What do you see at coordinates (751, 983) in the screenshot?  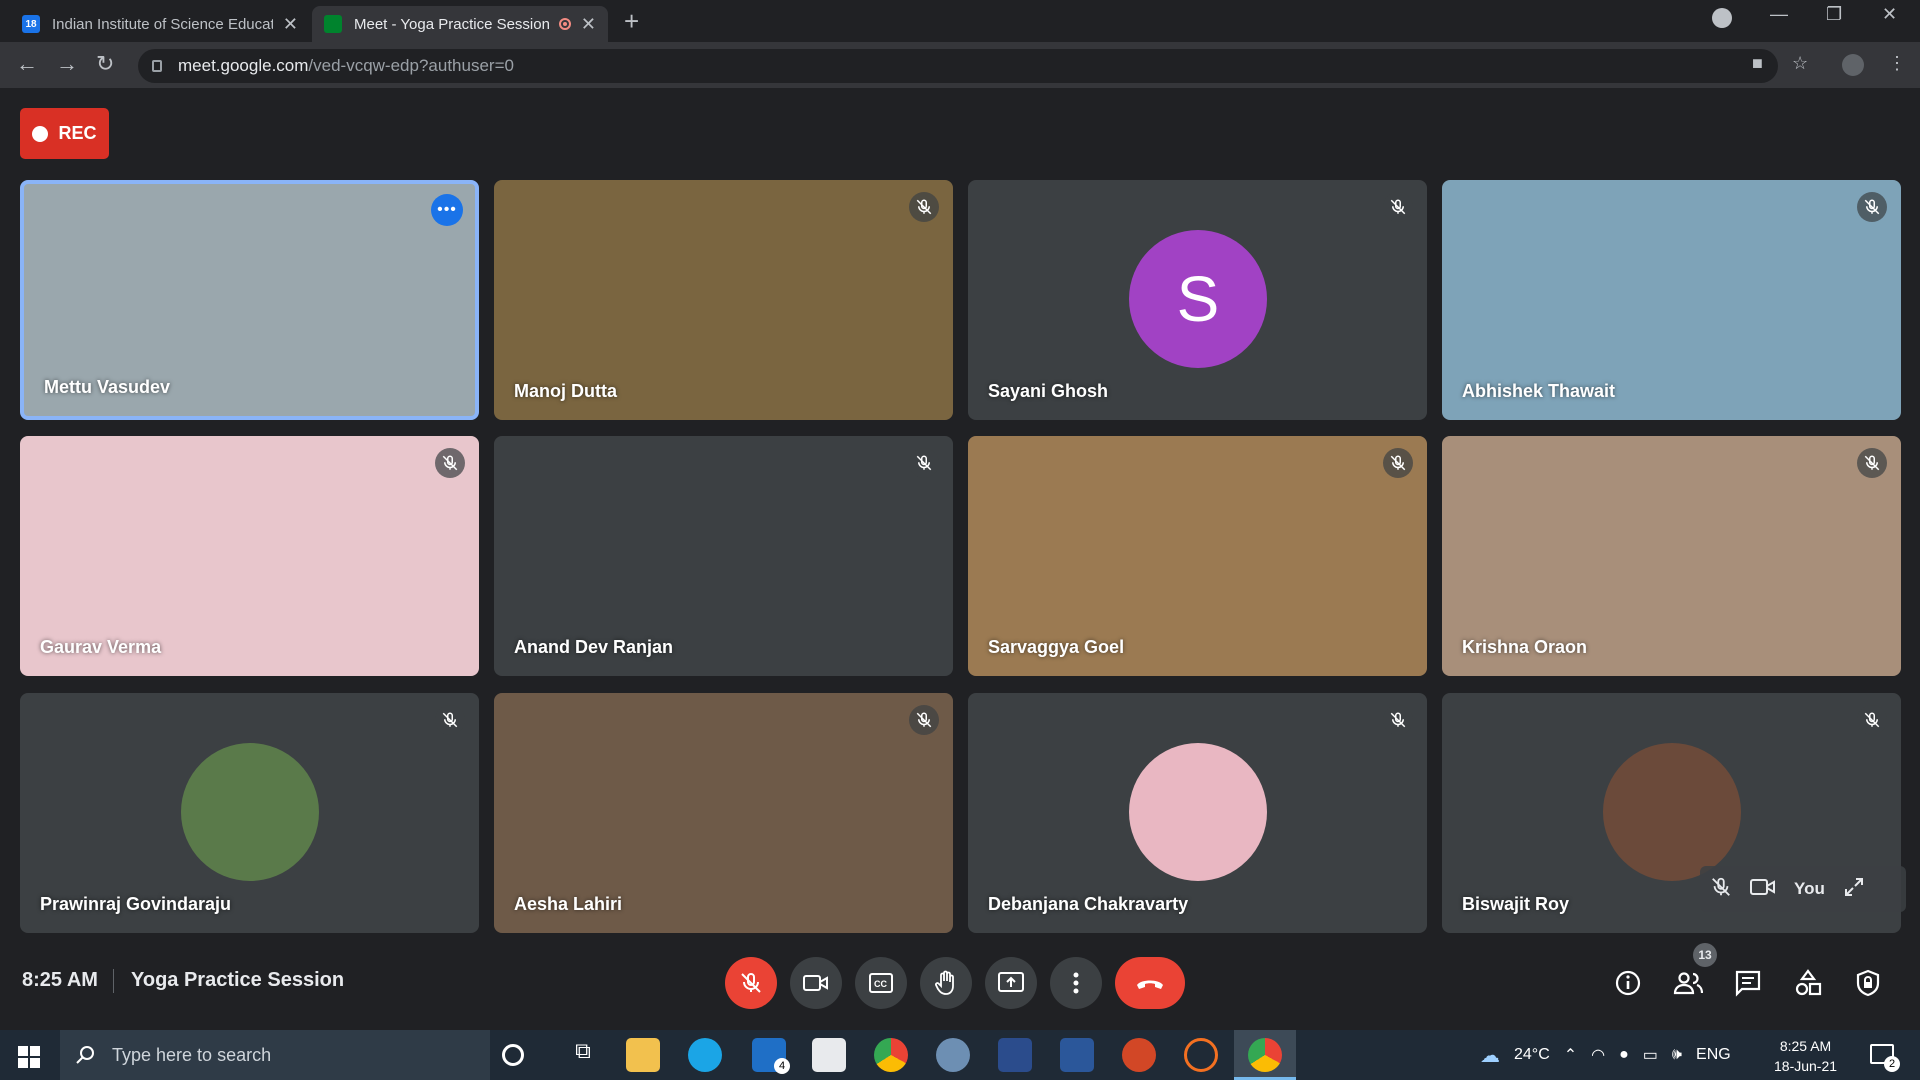 I see `mic-toggle-button` at bounding box center [751, 983].